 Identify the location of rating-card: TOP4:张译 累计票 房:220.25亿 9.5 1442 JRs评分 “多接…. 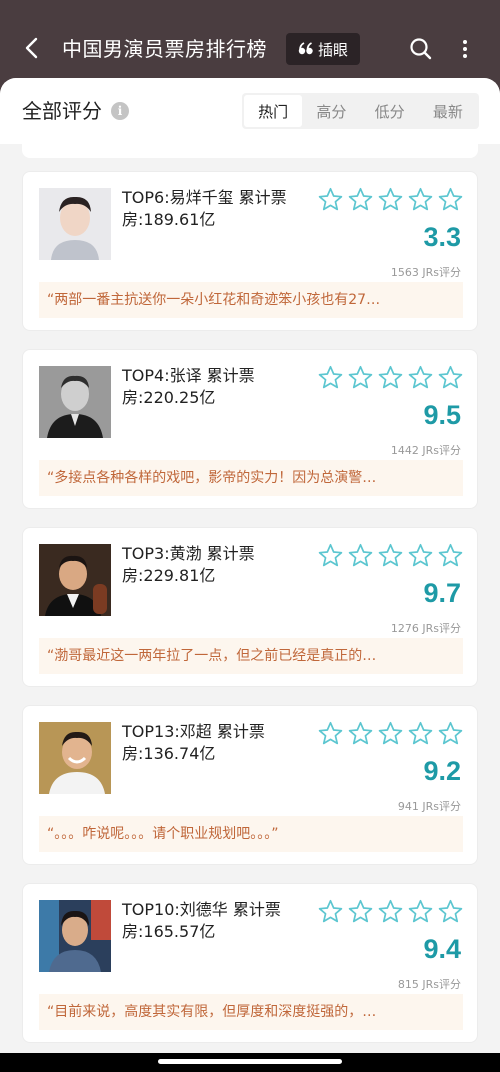
(250, 429).